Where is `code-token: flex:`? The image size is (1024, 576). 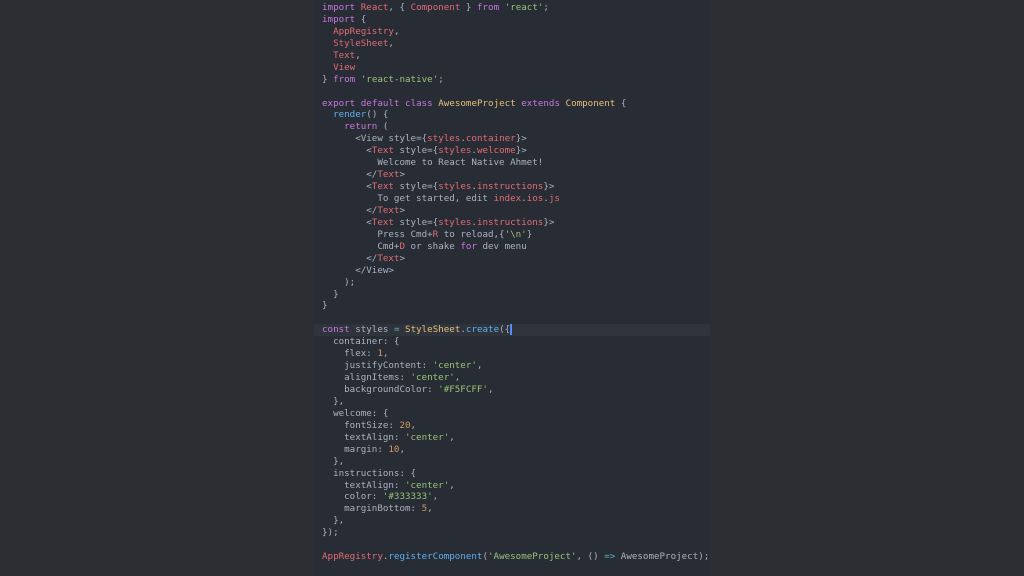
code-token: flex: is located at coordinates (350, 354).